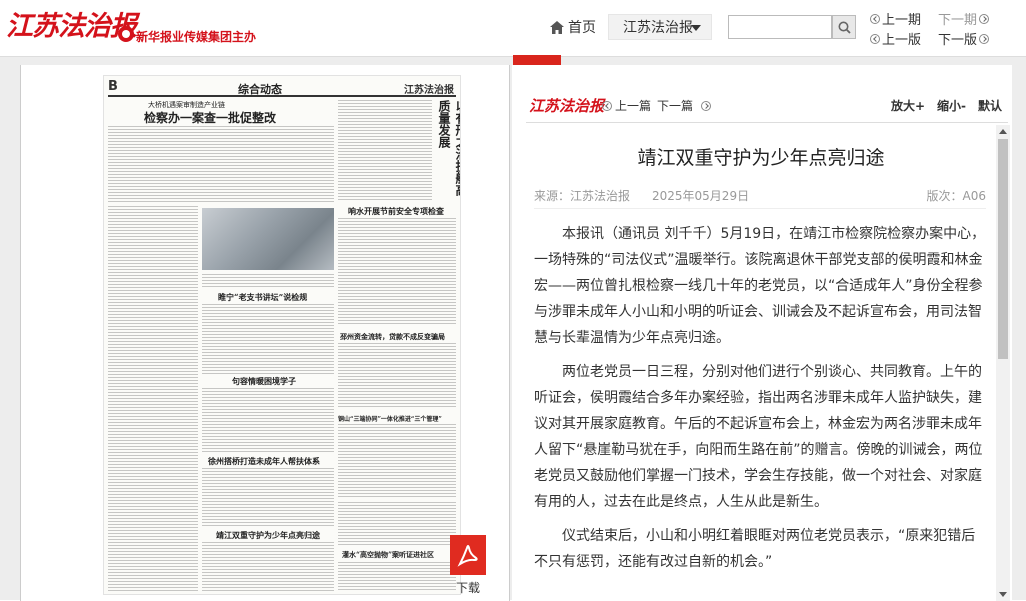 The height and width of the screenshot is (601, 1026). What do you see at coordinates (468, 587) in the screenshot?
I see `download-label: 下载` at bounding box center [468, 587].